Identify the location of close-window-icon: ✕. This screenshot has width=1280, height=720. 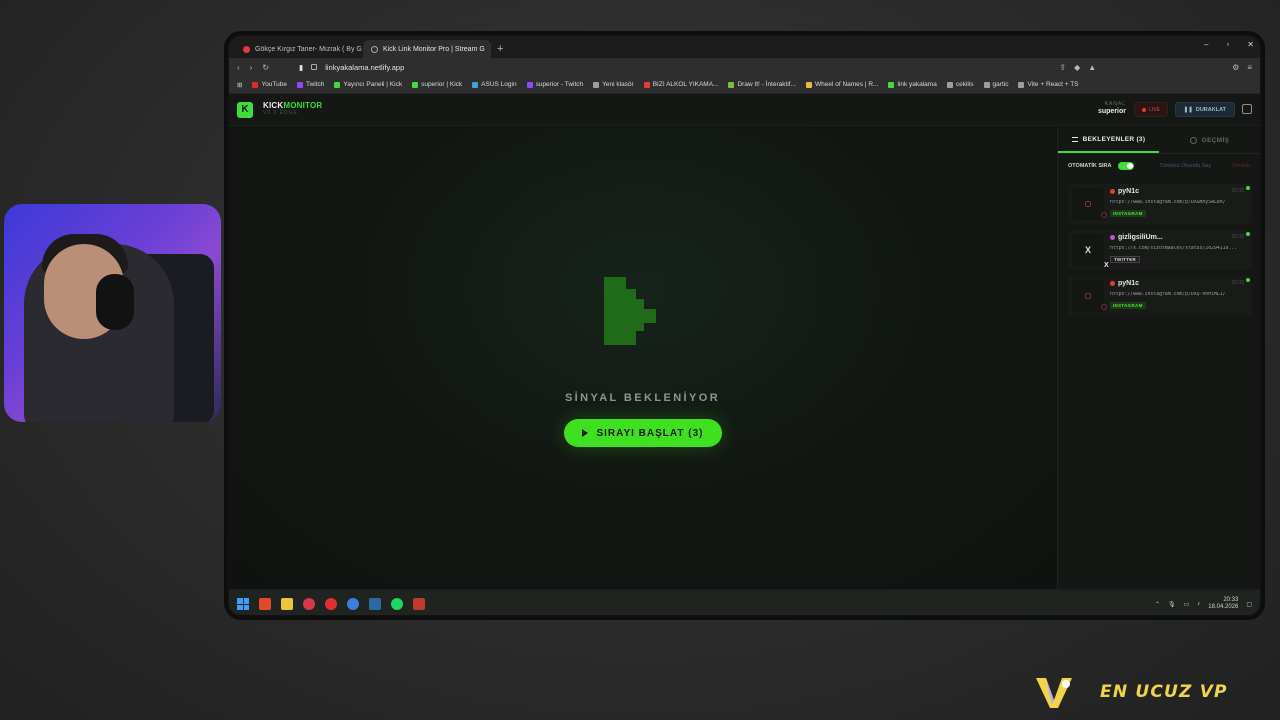
(1250, 44).